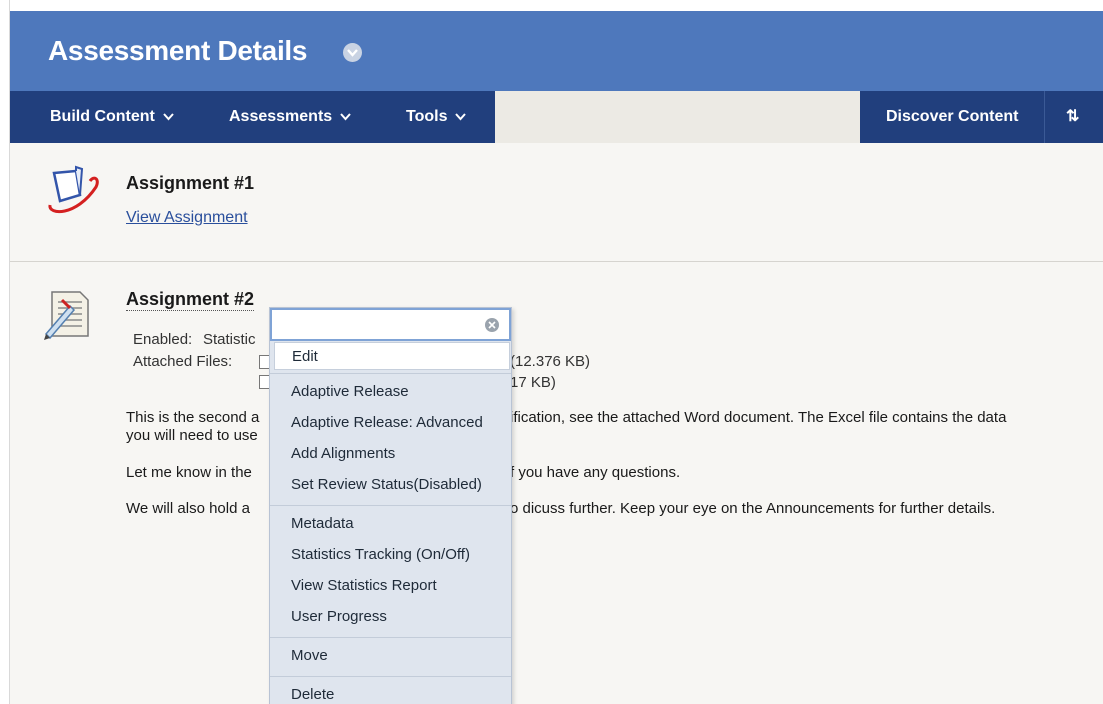 Image resolution: width=1103 pixels, height=704 pixels. I want to click on menu-item-edit: Edit, so click(392, 356).